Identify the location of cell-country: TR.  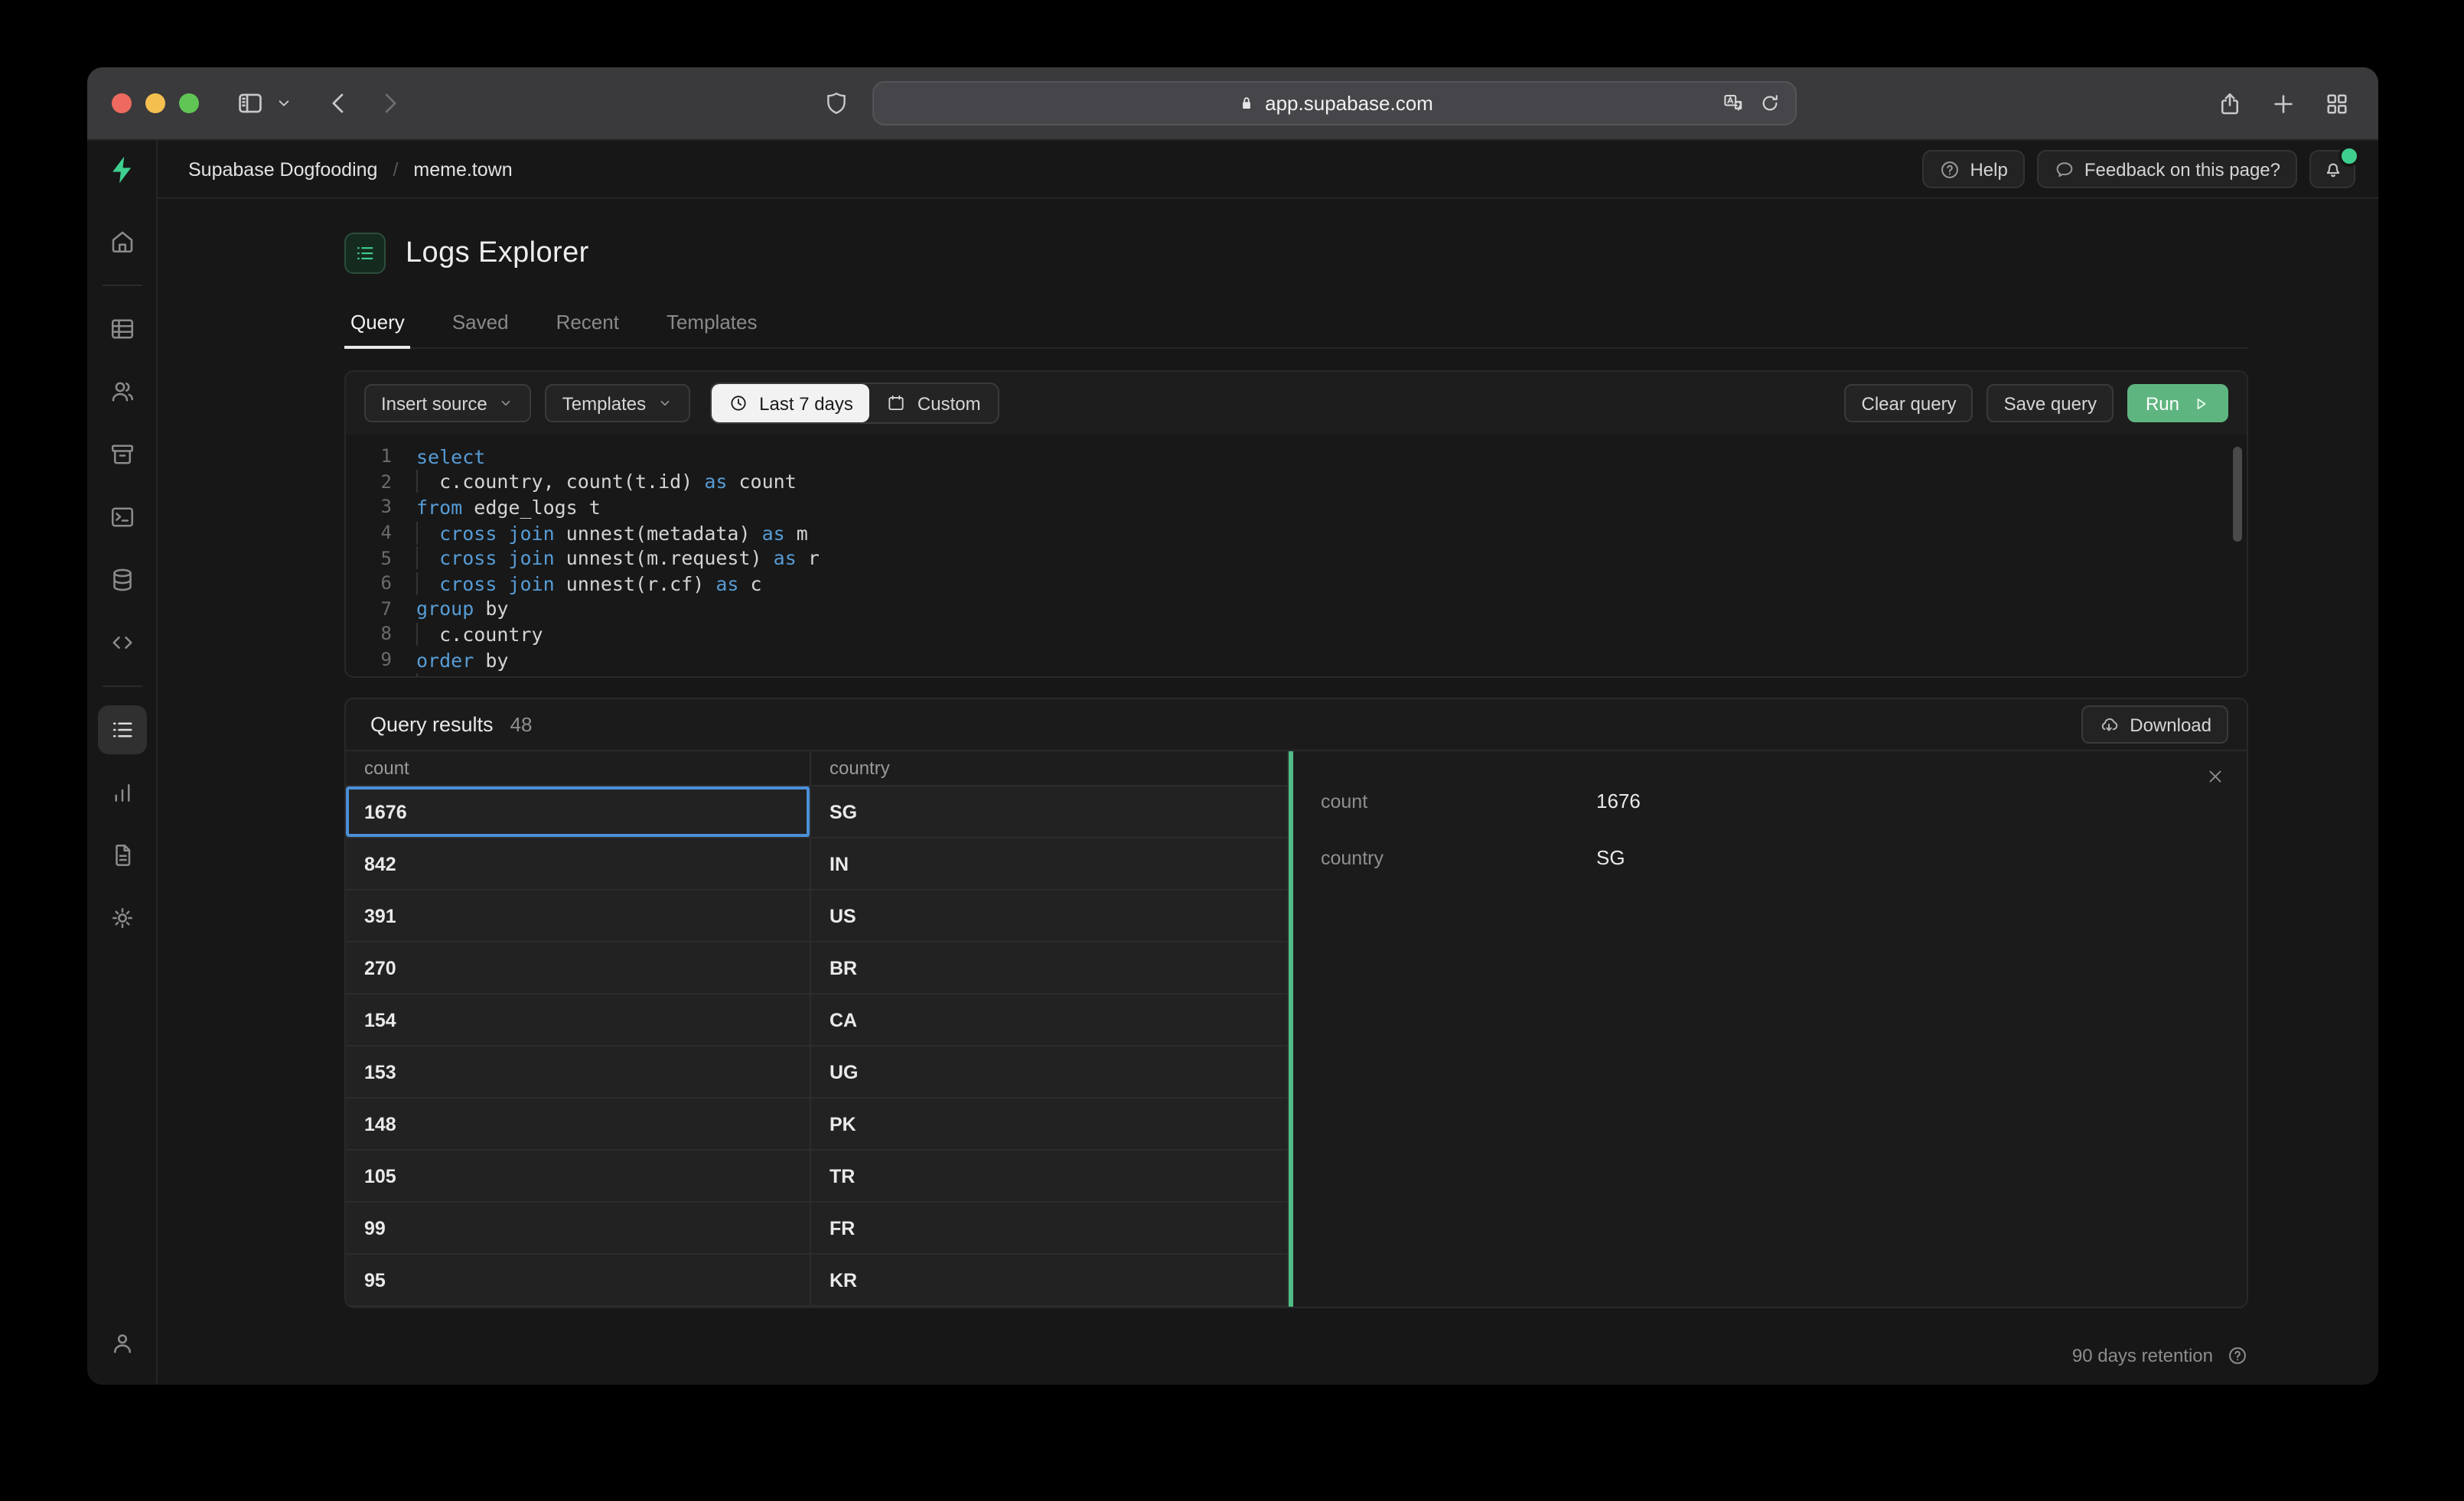
(1050, 1176).